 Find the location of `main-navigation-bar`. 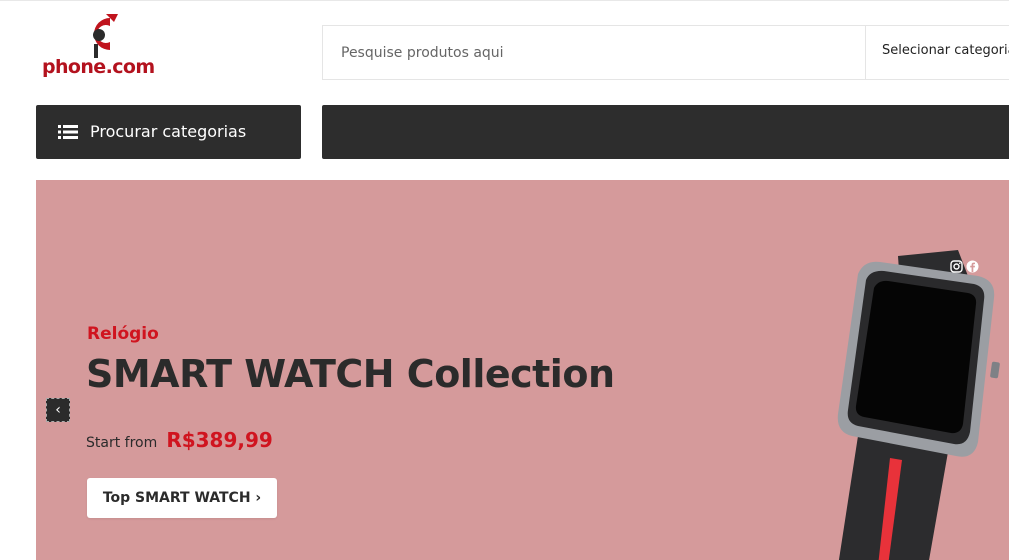

main-navigation-bar is located at coordinates (665, 132).